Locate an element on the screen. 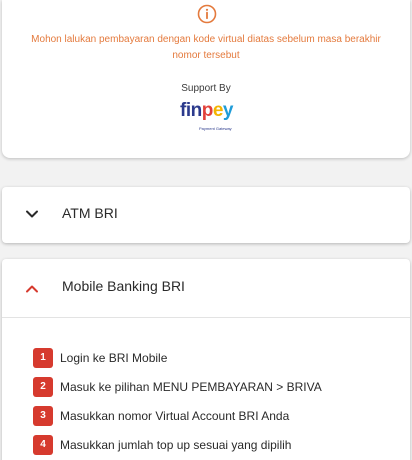 This screenshot has width=412, height=460. step-number-badge: 1 is located at coordinates (43, 358).